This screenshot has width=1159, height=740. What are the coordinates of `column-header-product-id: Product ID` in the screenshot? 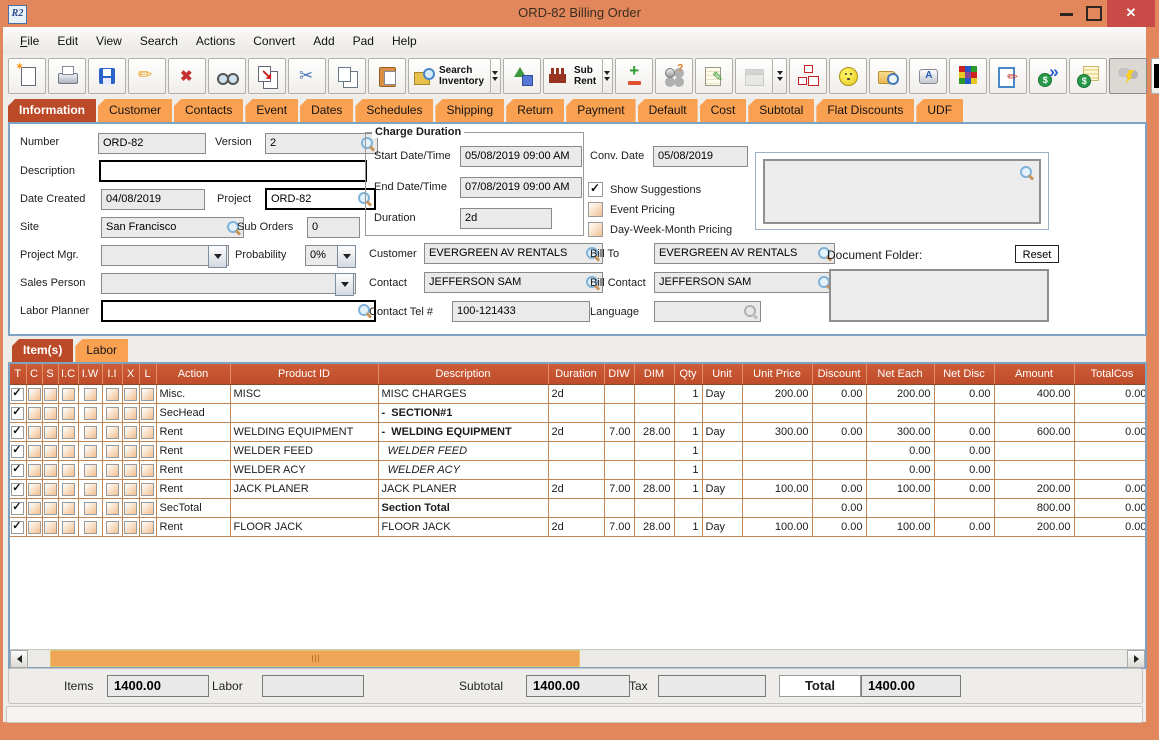 It's located at (304, 374).